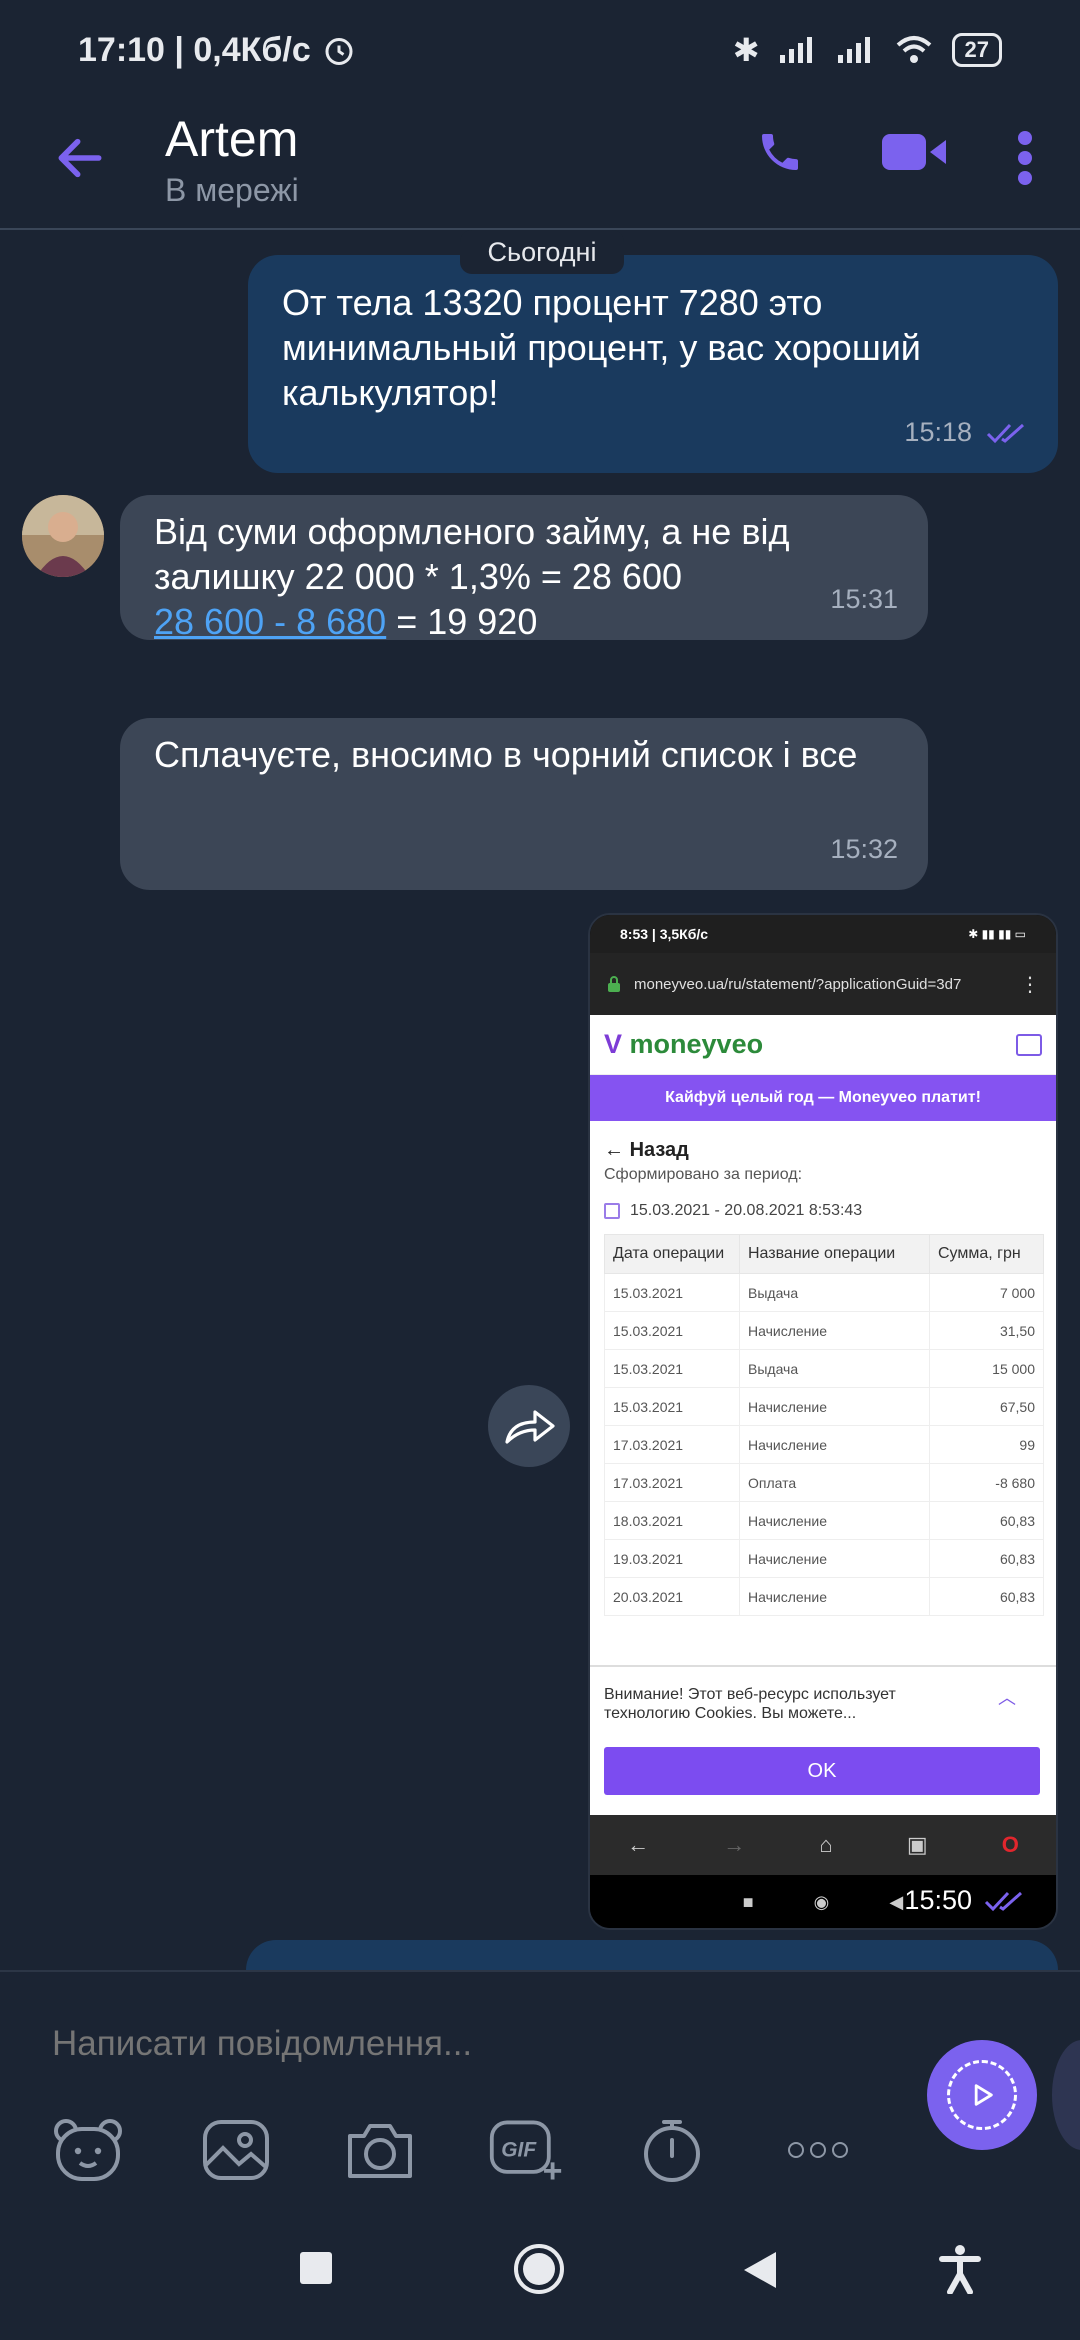  I want to click on contact-avatar, so click(63, 536).